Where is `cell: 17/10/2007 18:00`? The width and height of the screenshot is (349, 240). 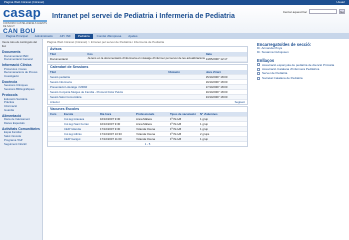 cell: 17/10/2007 18:00 is located at coordinates (216, 87).